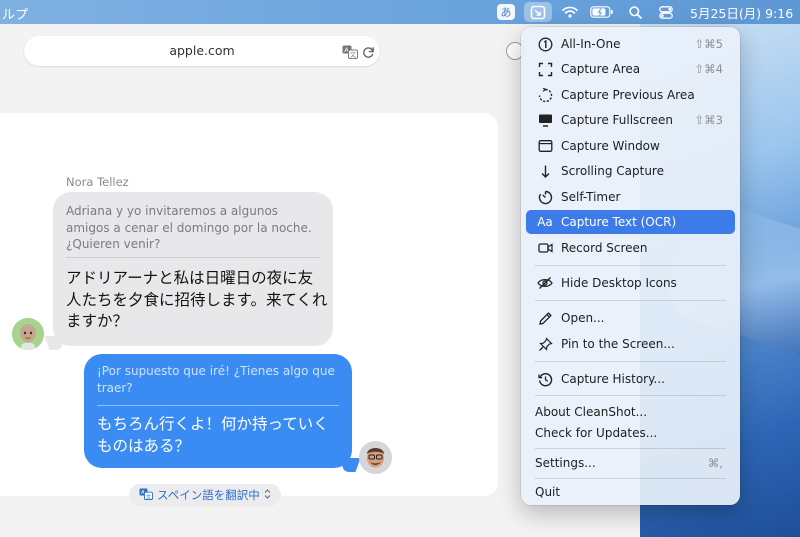 The image size is (800, 537). Describe the element at coordinates (97, 182) in the screenshot. I see `sender-name: Nora Tellez` at that location.